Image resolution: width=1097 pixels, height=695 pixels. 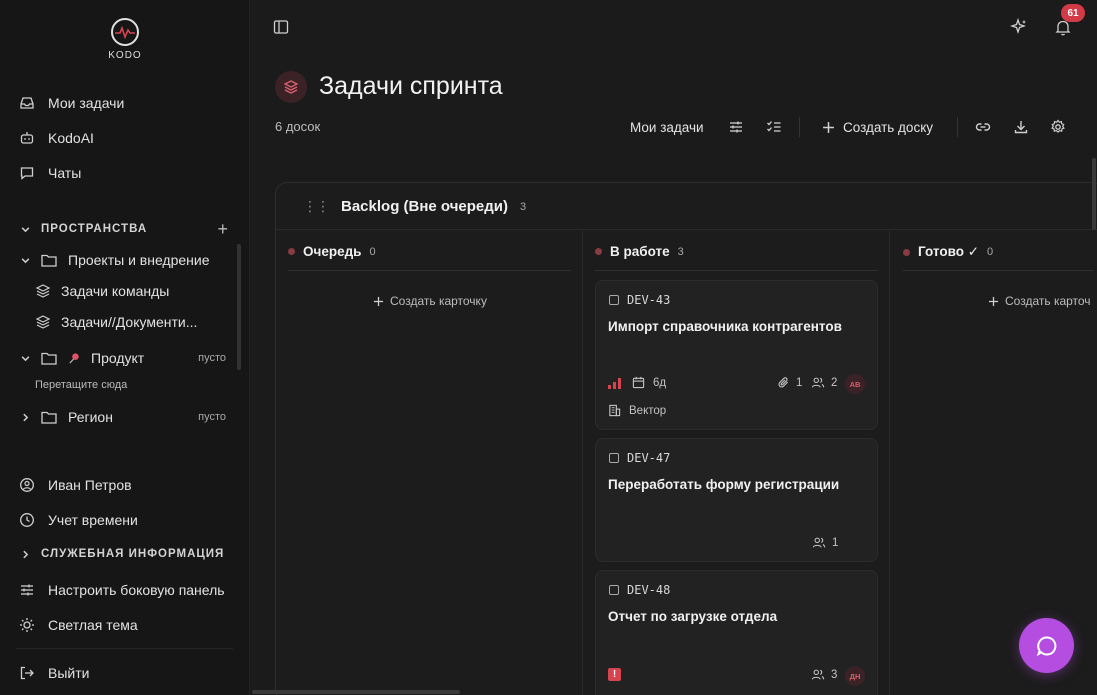 I want to click on task-card: DEV-47 Переработать форму регистрации 1, so click(x=736, y=500).